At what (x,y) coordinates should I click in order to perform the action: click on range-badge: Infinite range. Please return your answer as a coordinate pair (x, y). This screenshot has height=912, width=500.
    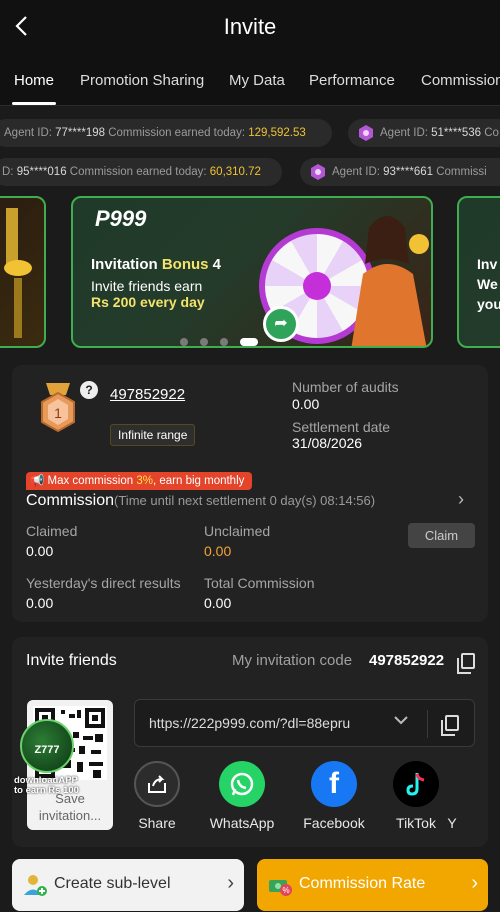
    Looking at the image, I should click on (153, 435).